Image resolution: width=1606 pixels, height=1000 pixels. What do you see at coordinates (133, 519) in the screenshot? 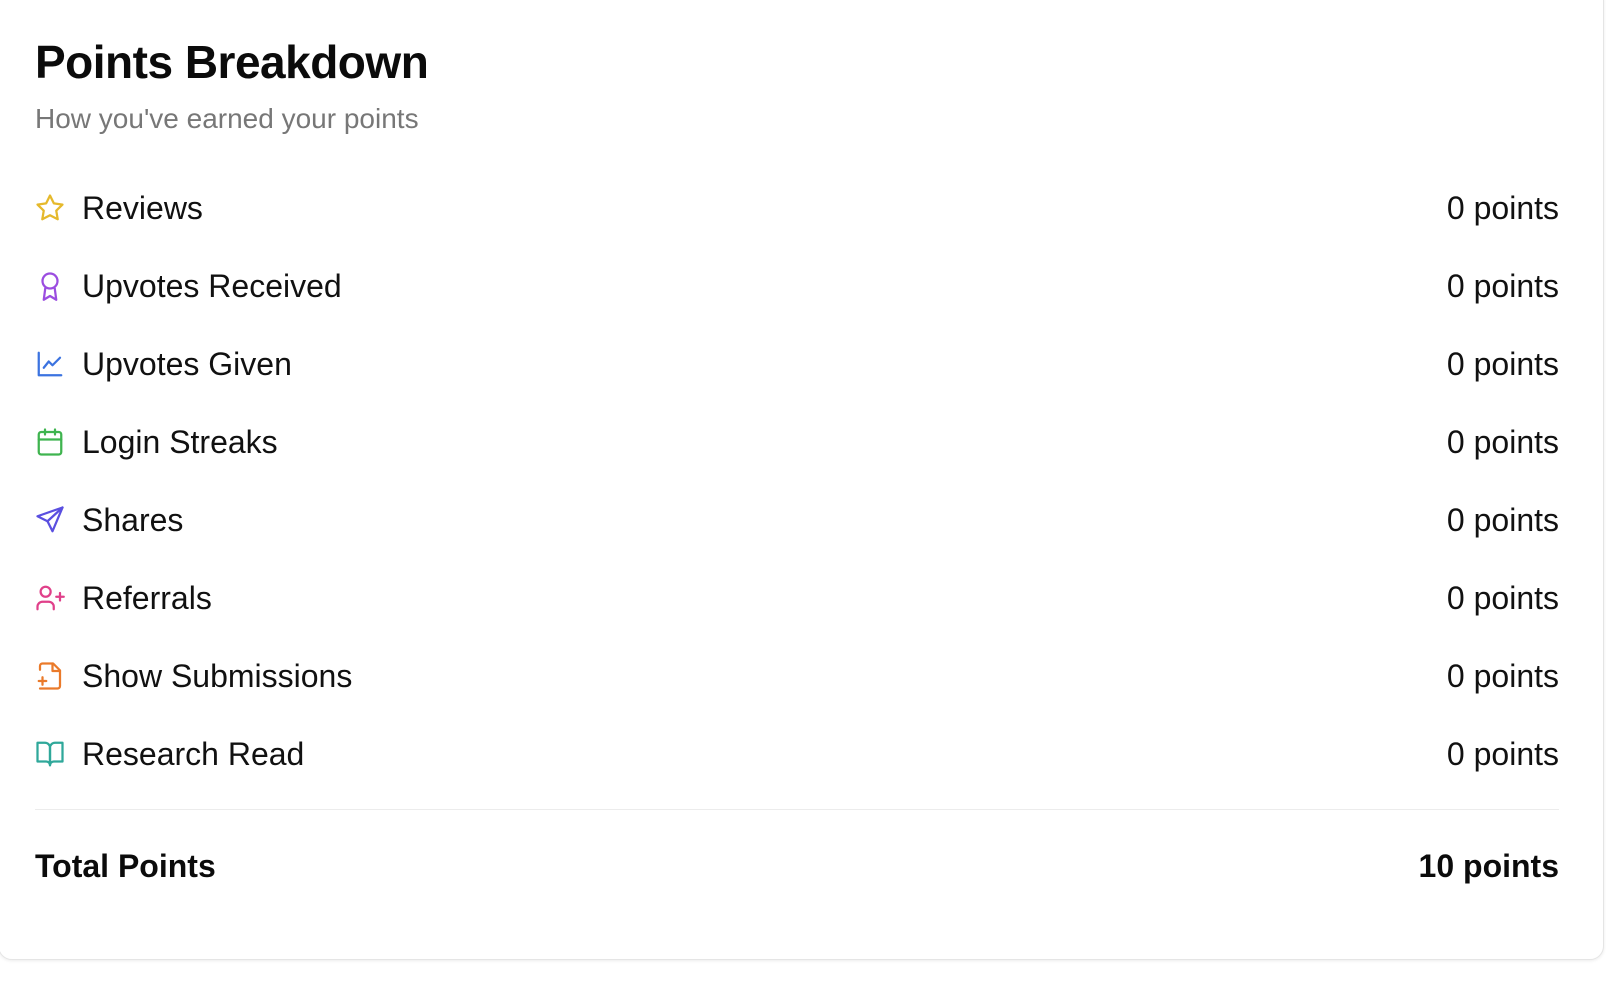
I see `breakdown-label: Shares` at bounding box center [133, 519].